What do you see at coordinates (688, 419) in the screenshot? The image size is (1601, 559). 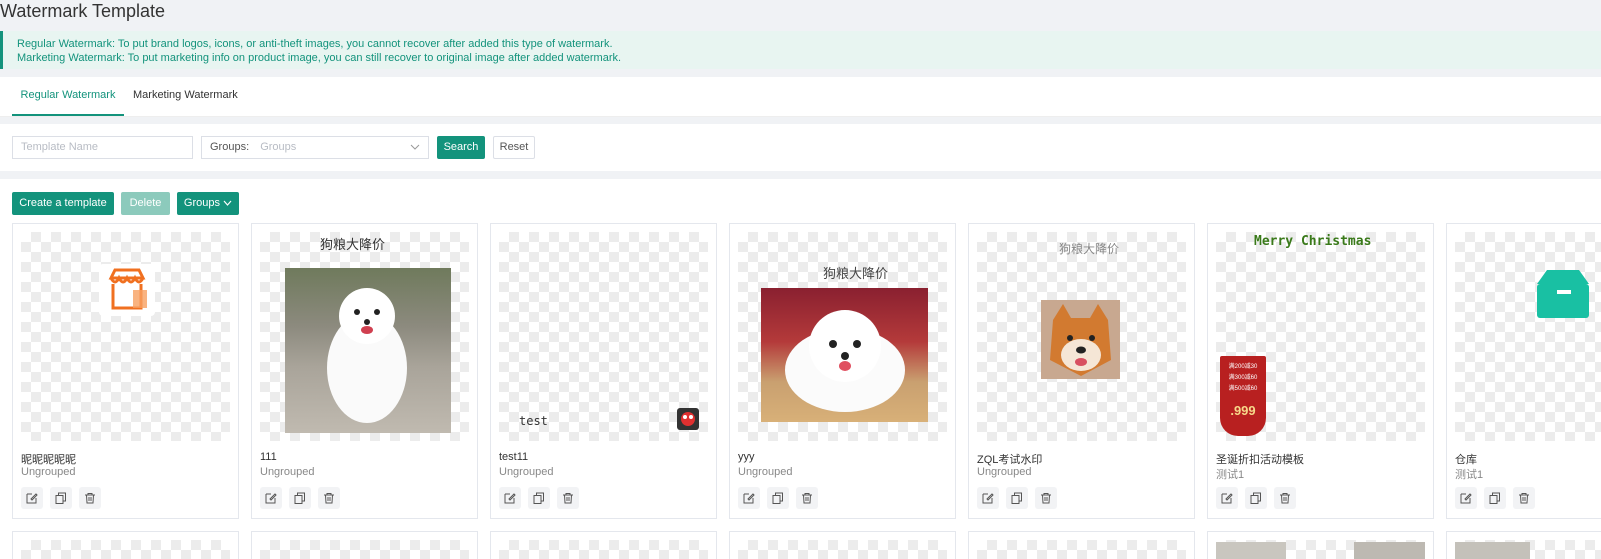 I see `avatar` at bounding box center [688, 419].